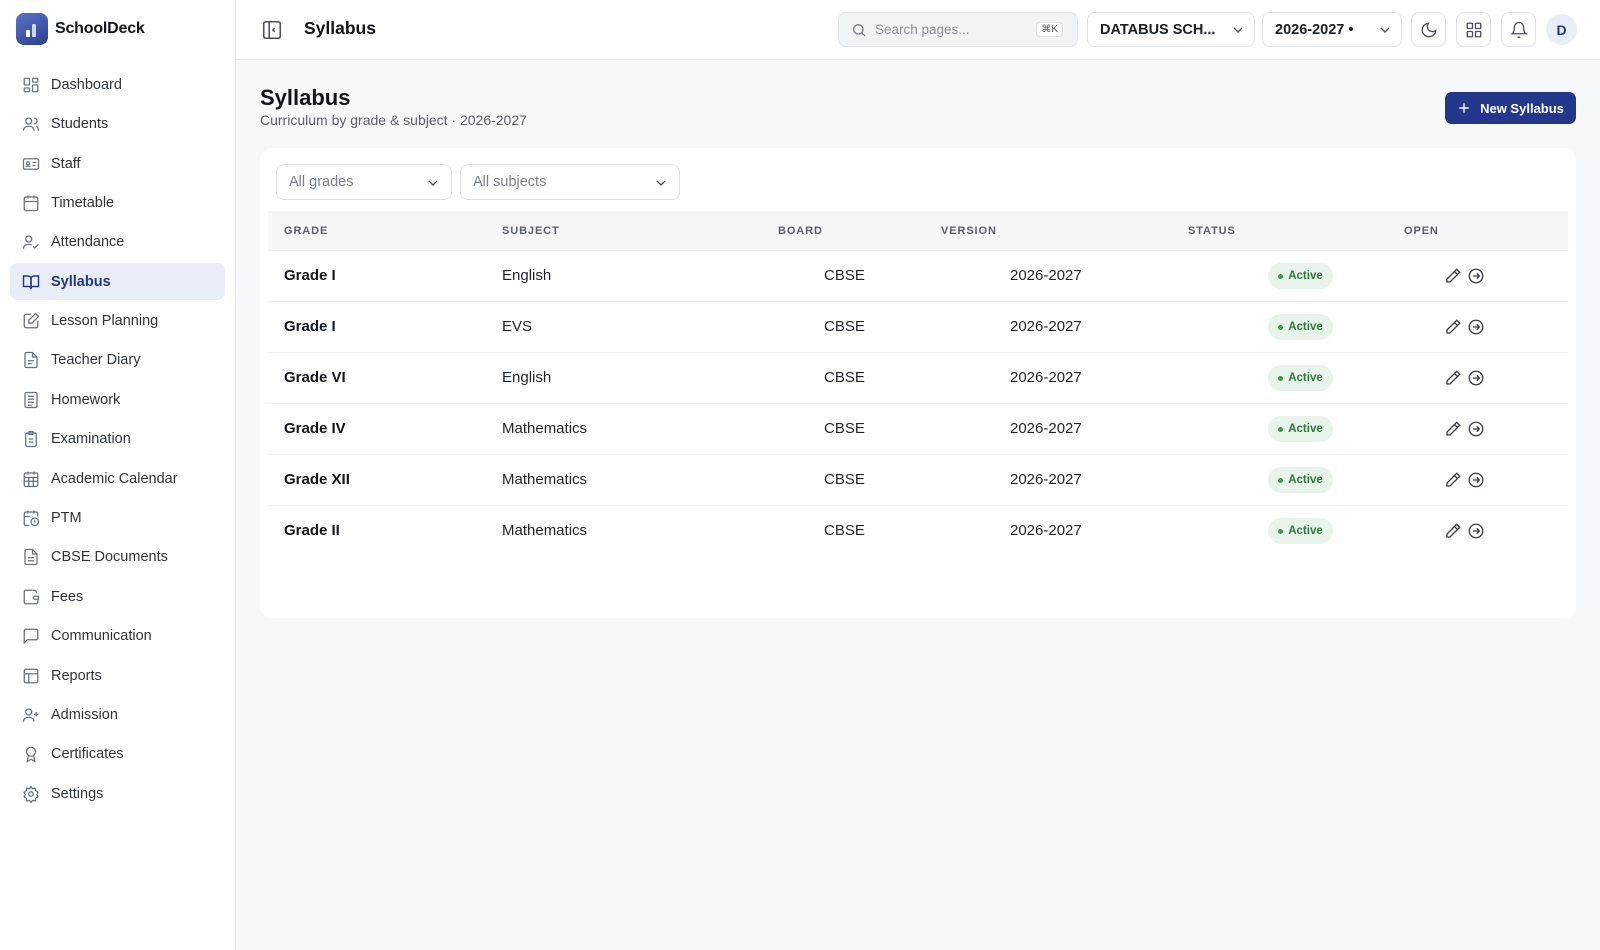  I want to click on grade-filter: All grades, so click(364, 182).